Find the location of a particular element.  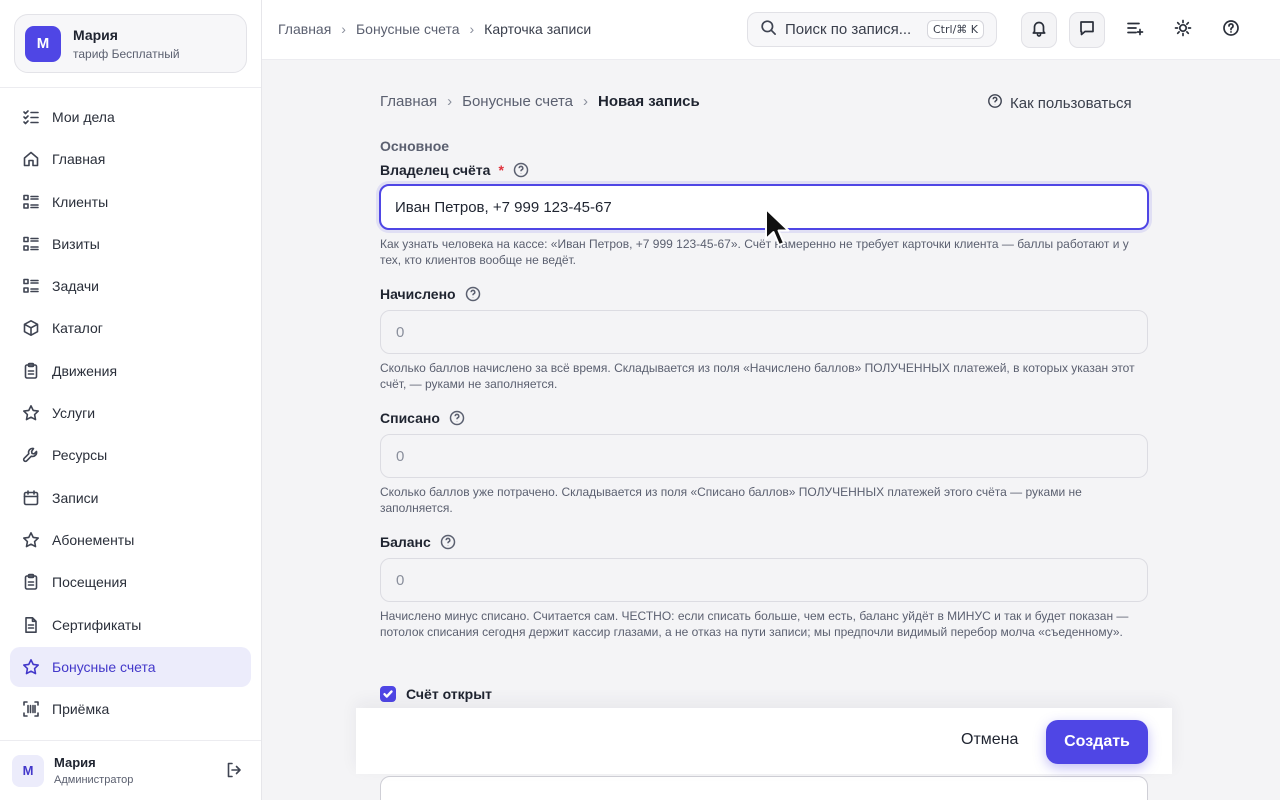

sidebar-item-label: Задачи is located at coordinates (76, 286).